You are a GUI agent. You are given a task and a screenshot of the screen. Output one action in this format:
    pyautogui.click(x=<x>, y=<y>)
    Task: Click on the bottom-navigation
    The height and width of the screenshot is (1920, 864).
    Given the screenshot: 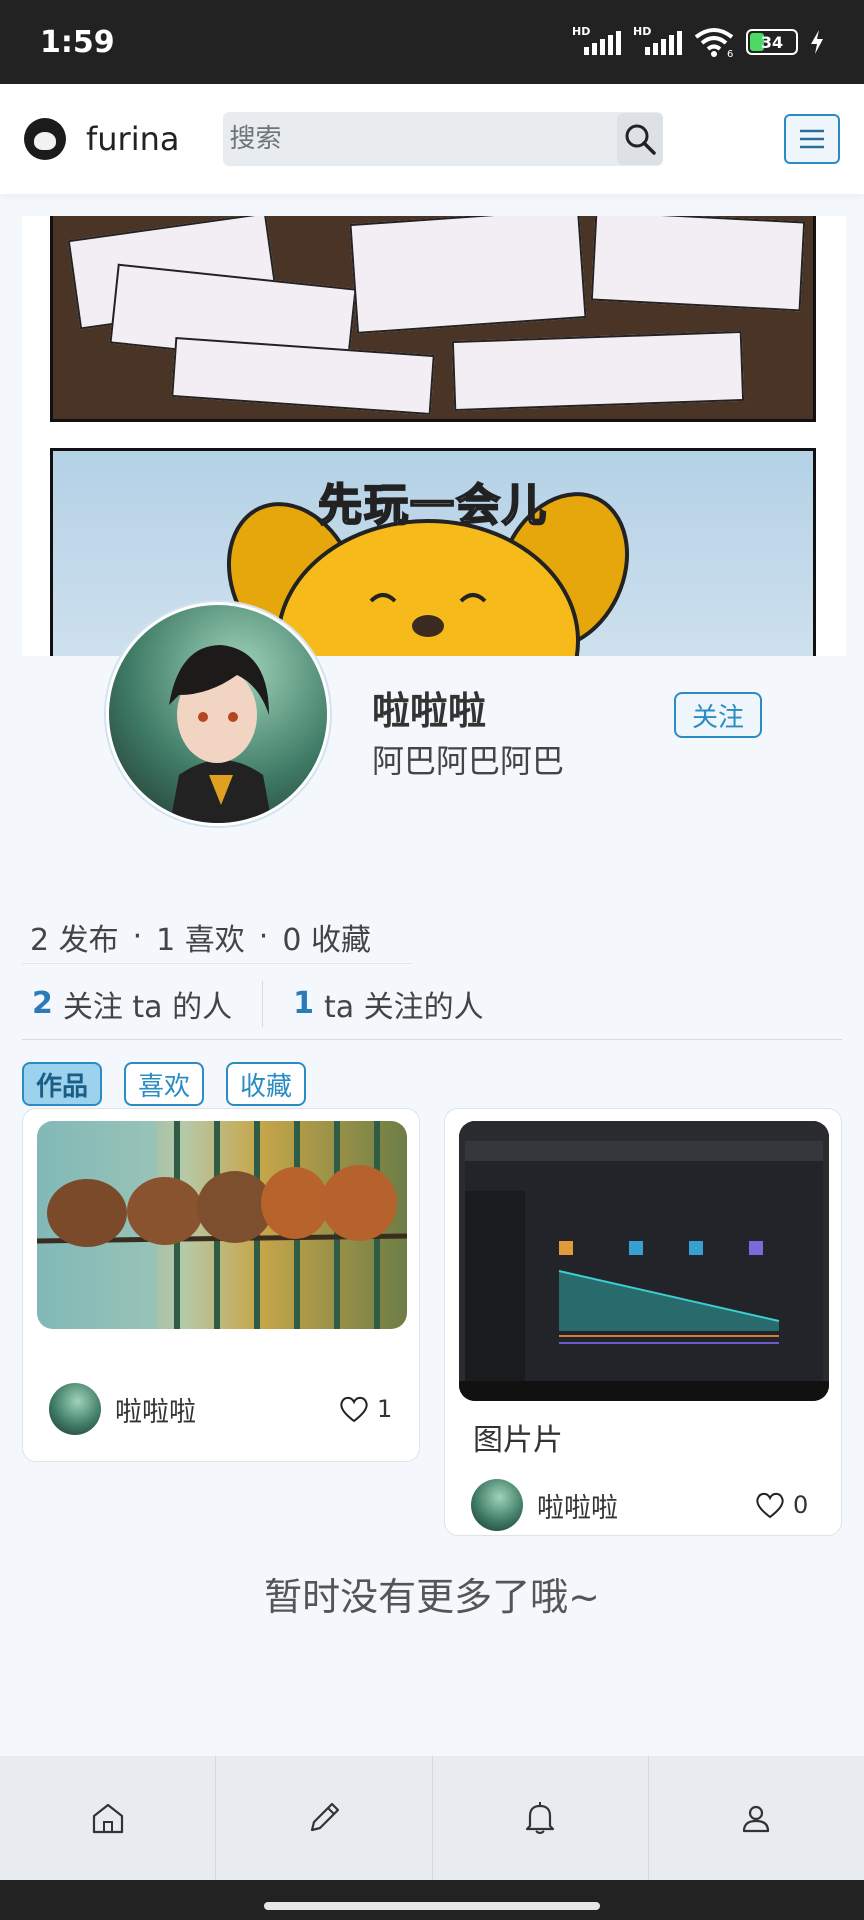 What is the action you would take?
    pyautogui.click(x=432, y=1818)
    